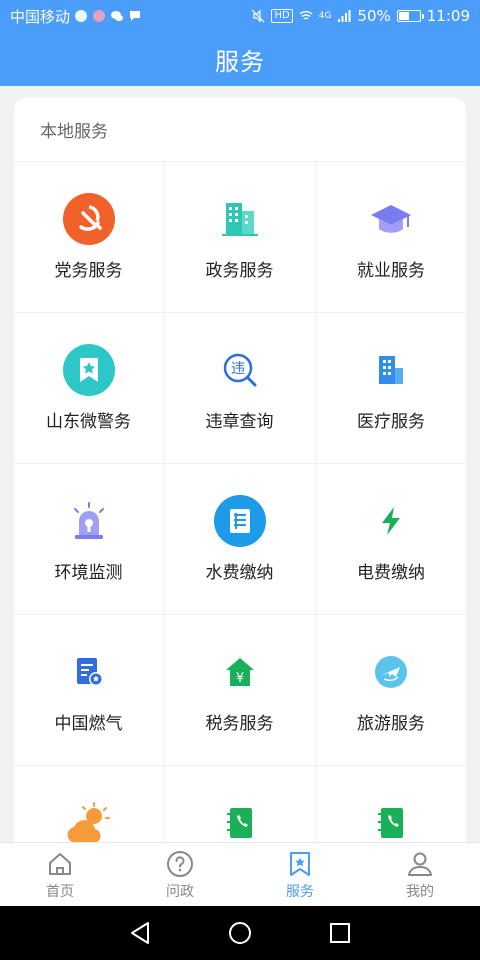 Image resolution: width=480 pixels, height=960 pixels. I want to click on wechat-icon, so click(117, 16).